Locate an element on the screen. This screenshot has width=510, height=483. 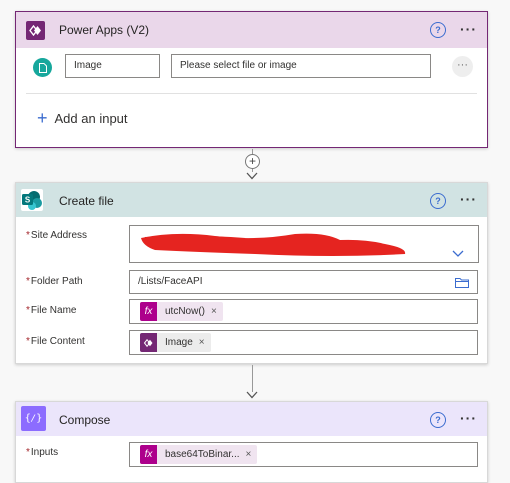
label-text: Inputs is located at coordinates (44, 452).